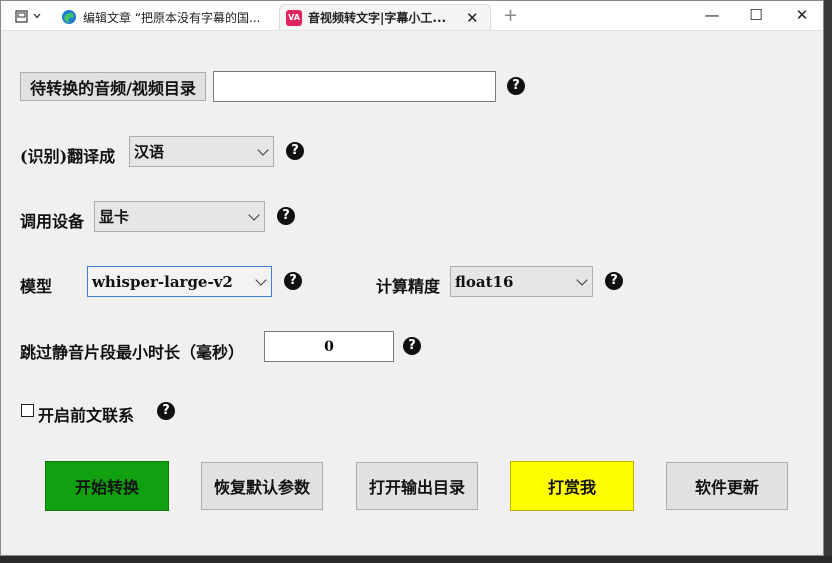 This screenshot has height=563, width=832. I want to click on select-source-dir-button: 待转换的音频/视频目录, so click(113, 86).